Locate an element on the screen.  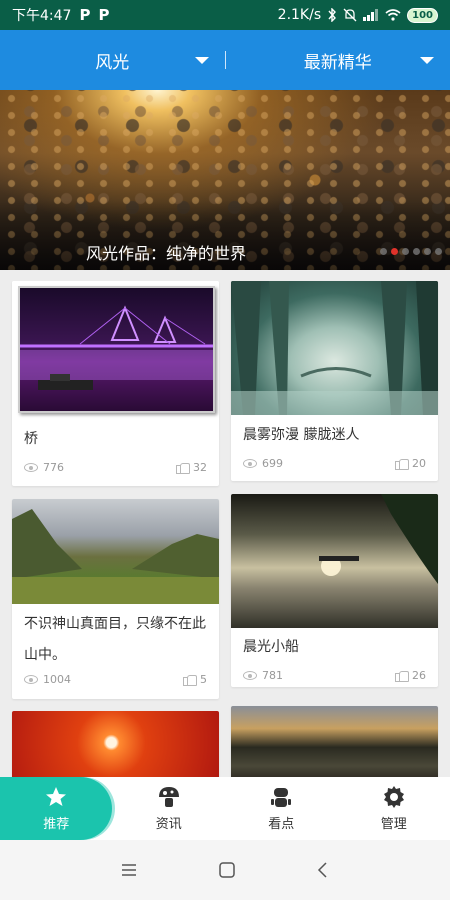
view-count: 699 is located at coordinates (263, 463).